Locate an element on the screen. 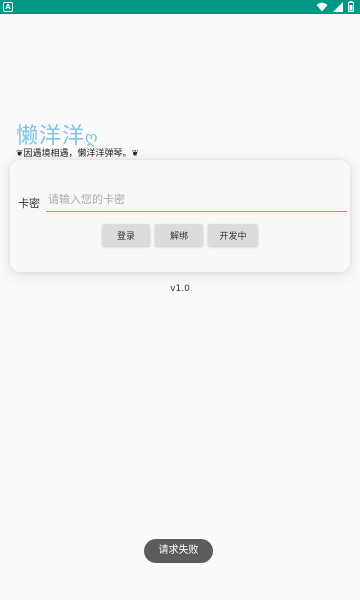 This screenshot has height=600, width=360. key-input is located at coordinates (196, 200).